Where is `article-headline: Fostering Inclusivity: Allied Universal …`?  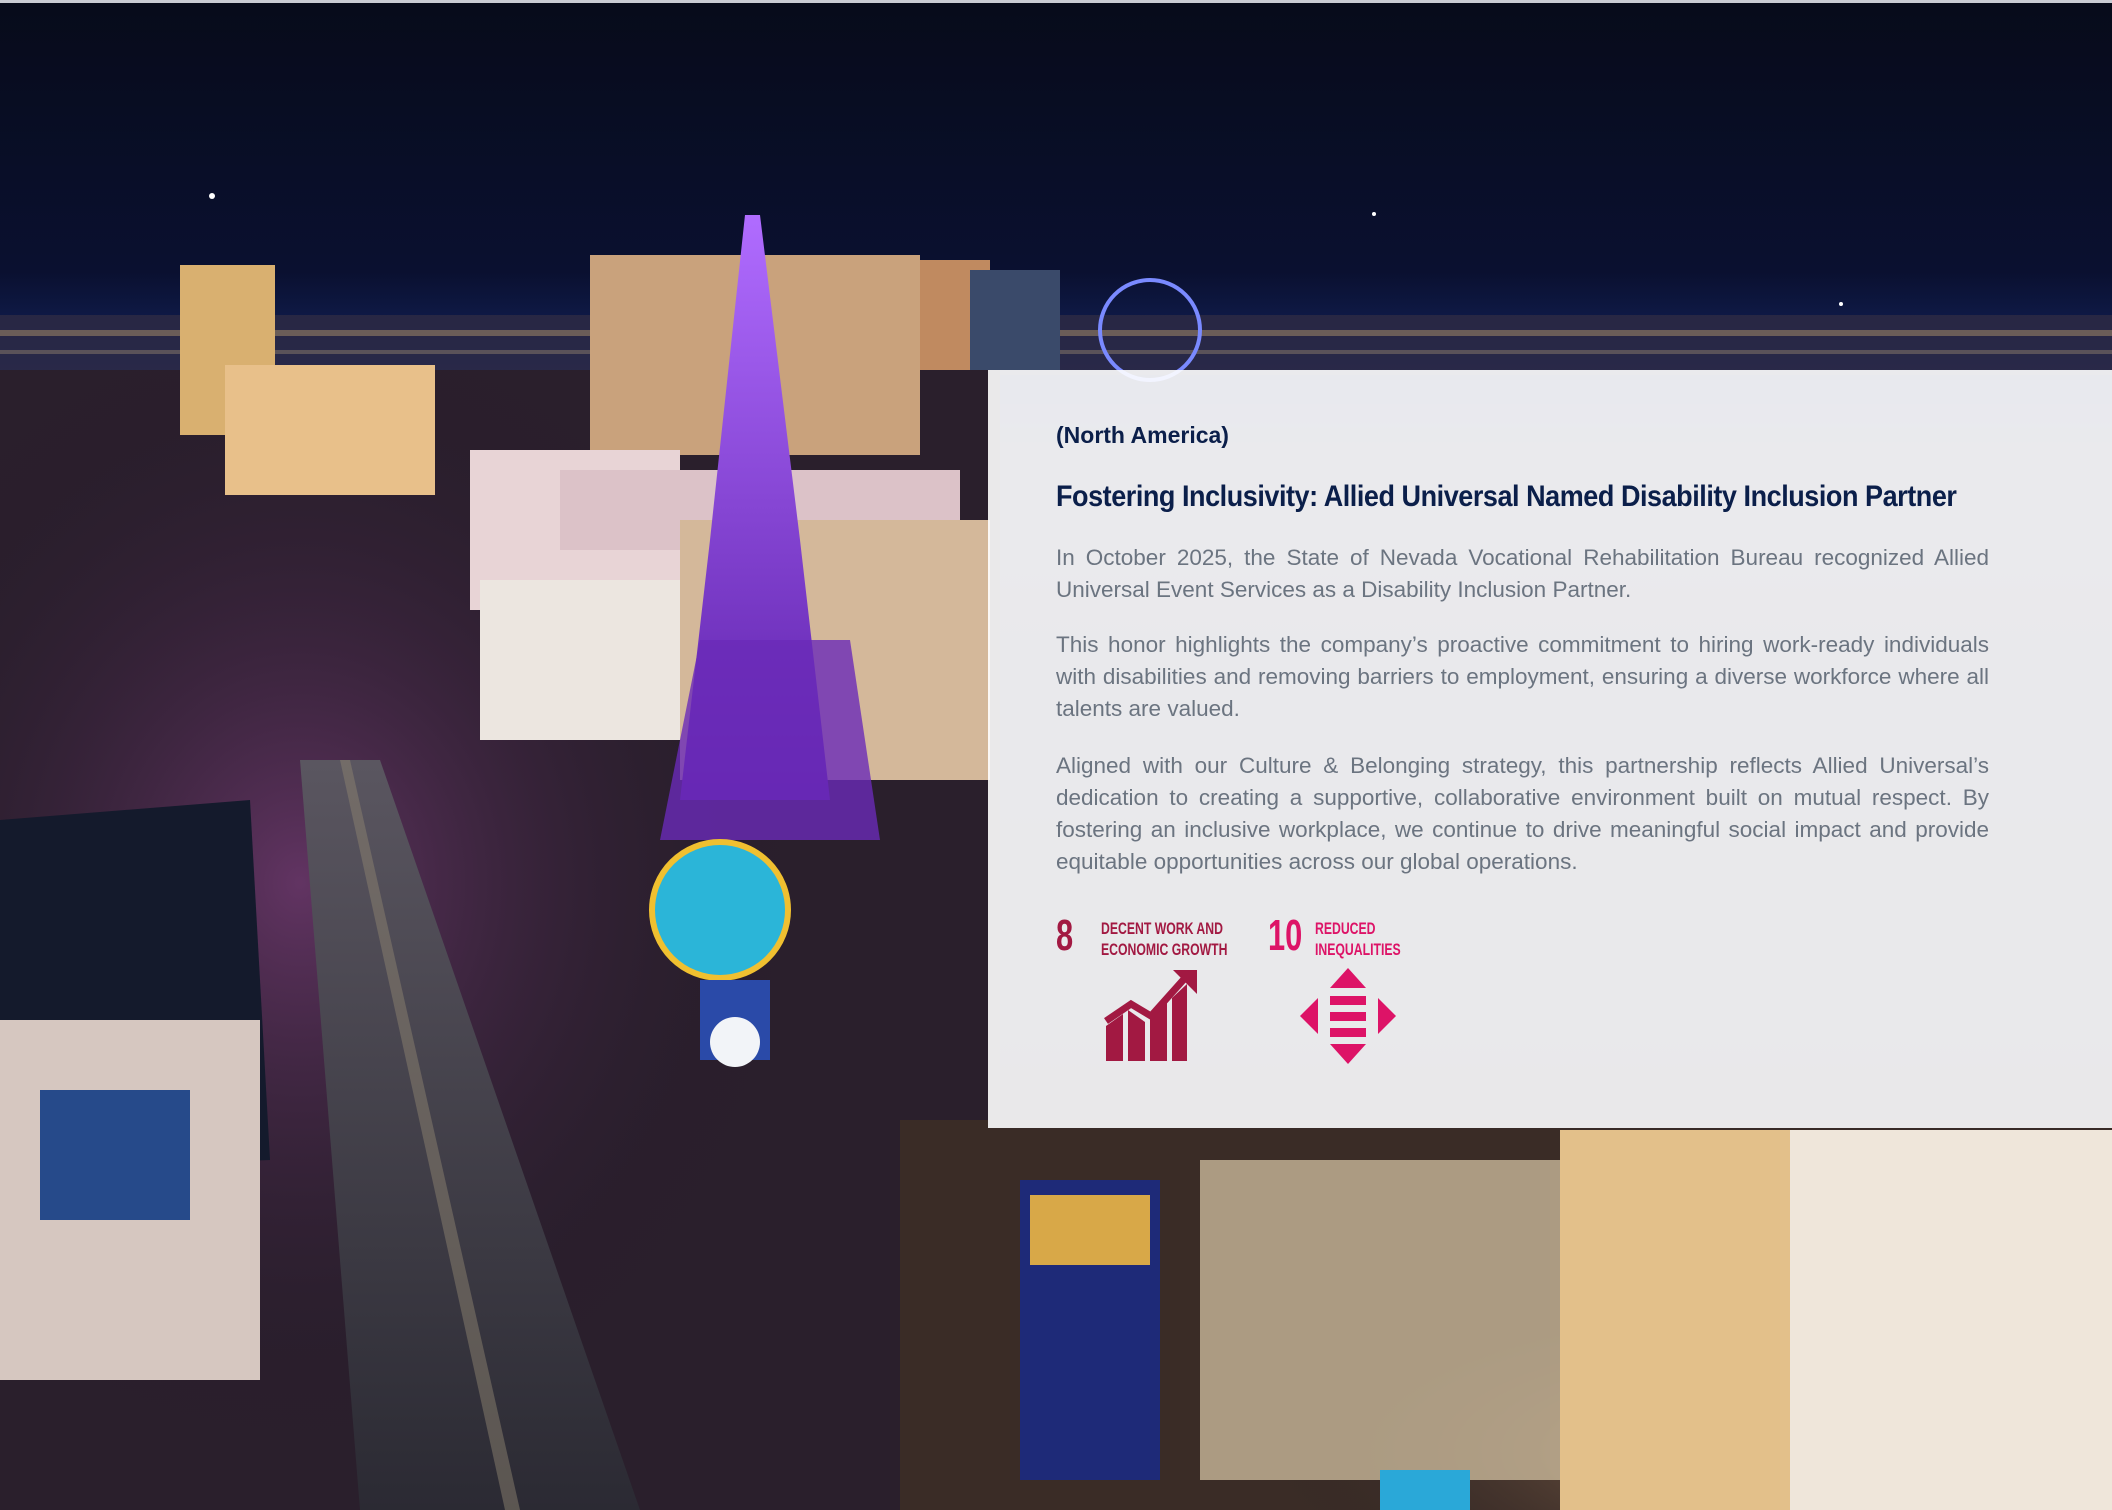 article-headline: Fostering Inclusivity: Allied Universal … is located at coordinates (1506, 496).